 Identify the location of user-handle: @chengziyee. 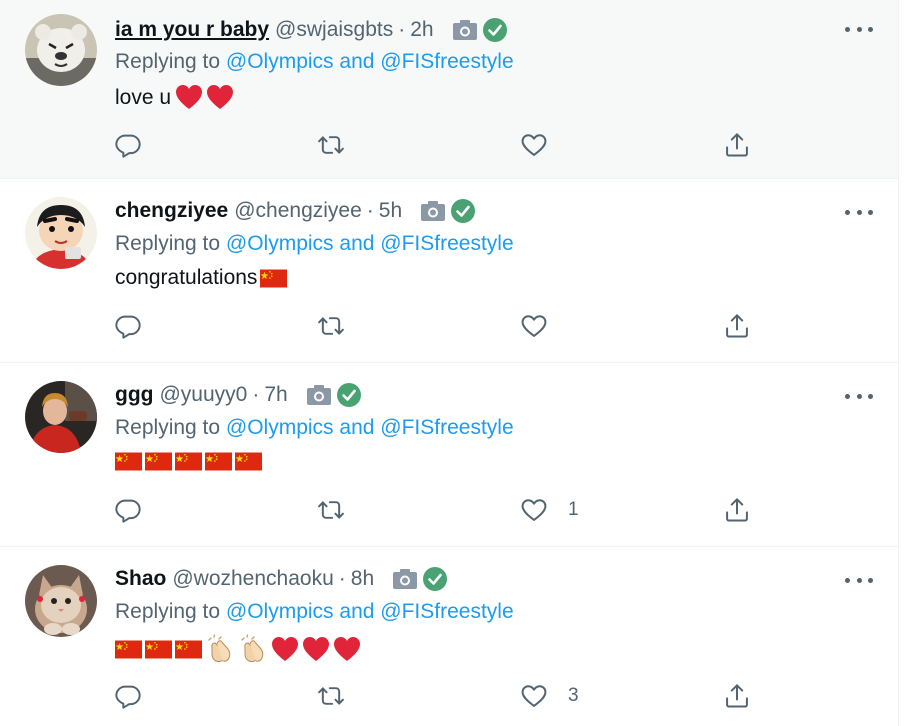
(298, 211).